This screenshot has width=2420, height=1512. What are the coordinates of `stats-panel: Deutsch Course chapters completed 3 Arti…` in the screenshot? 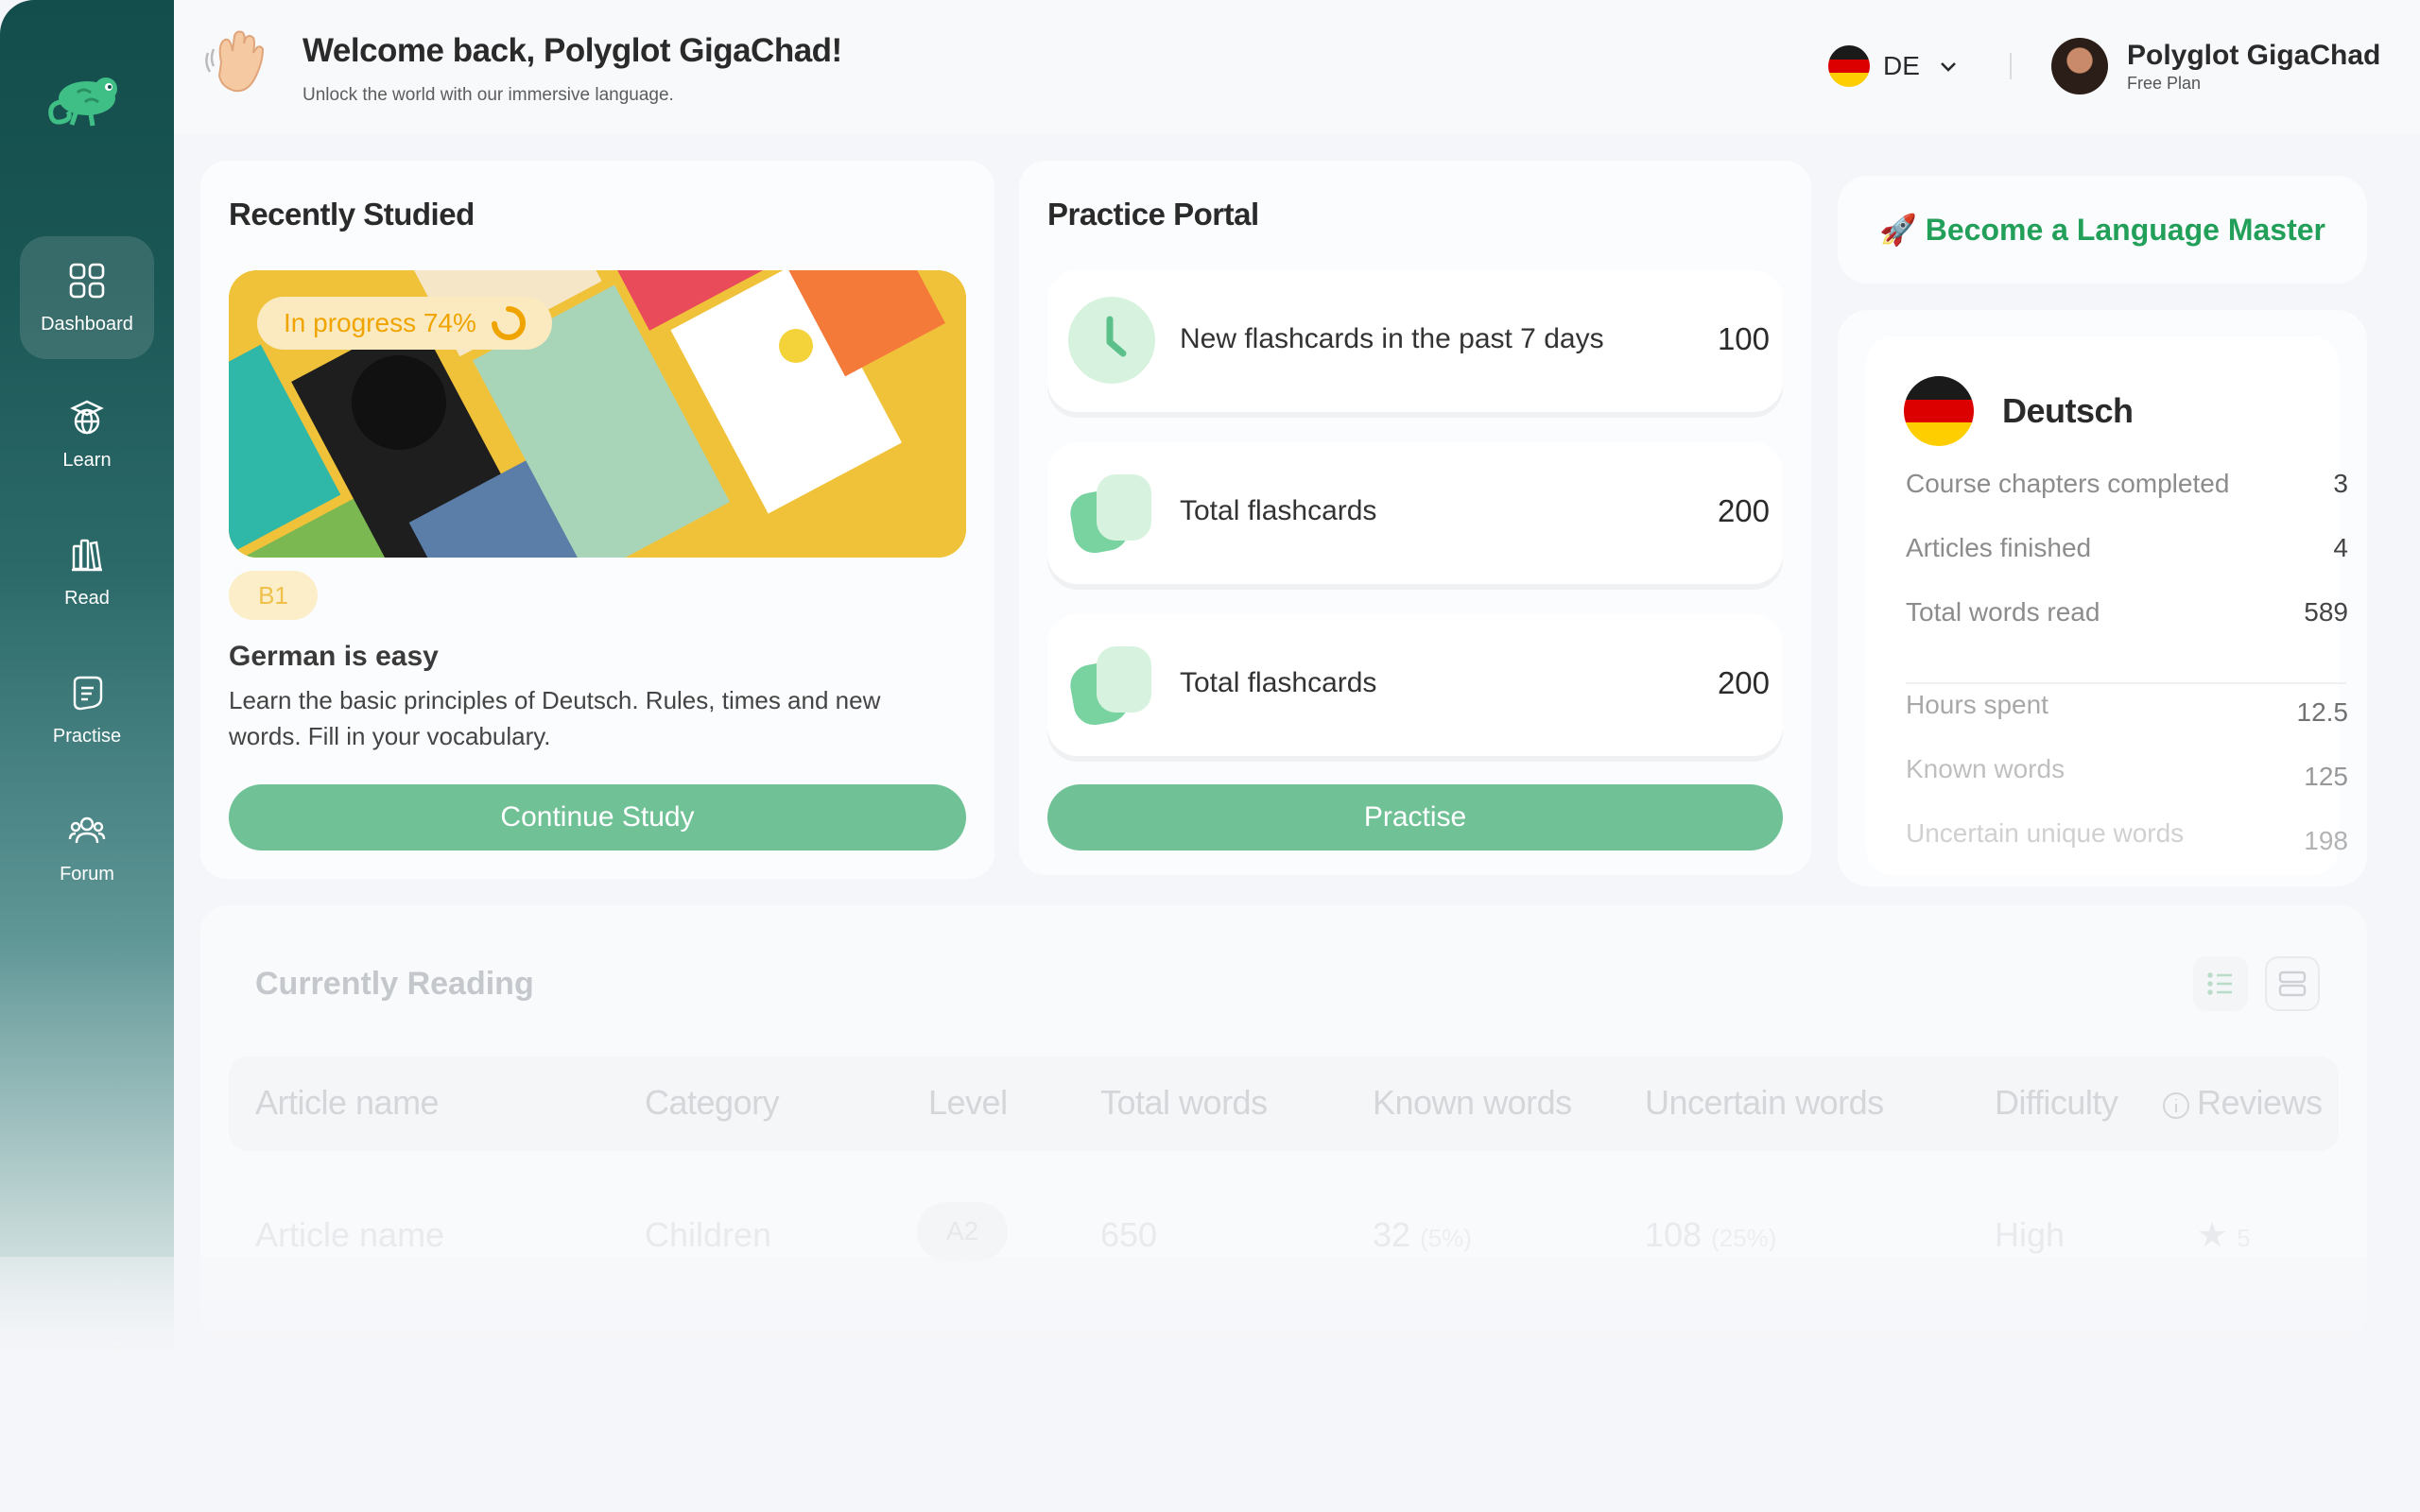 It's located at (2107, 605).